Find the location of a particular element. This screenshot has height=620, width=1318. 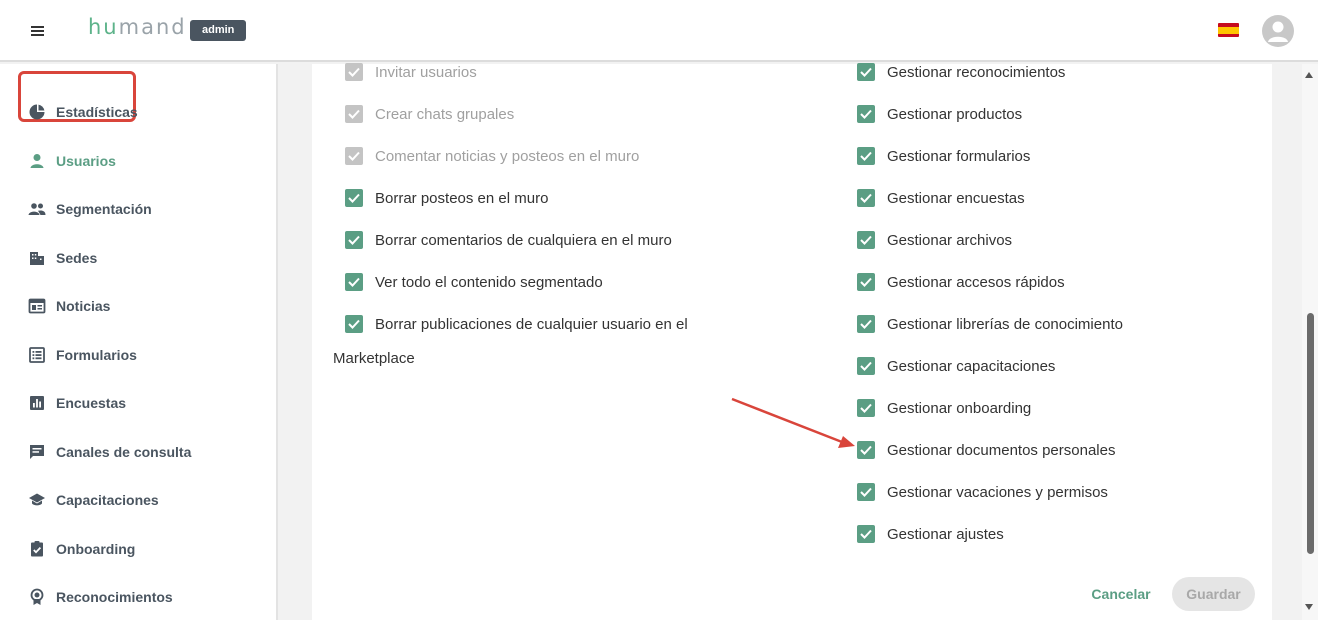

permission-gestionar-capacitaciones: Gestionar capacitaciones is located at coordinates (956, 366).